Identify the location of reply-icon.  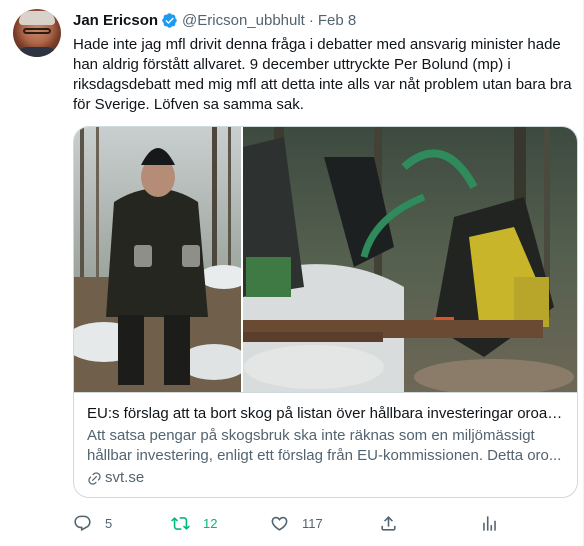
(82, 523).